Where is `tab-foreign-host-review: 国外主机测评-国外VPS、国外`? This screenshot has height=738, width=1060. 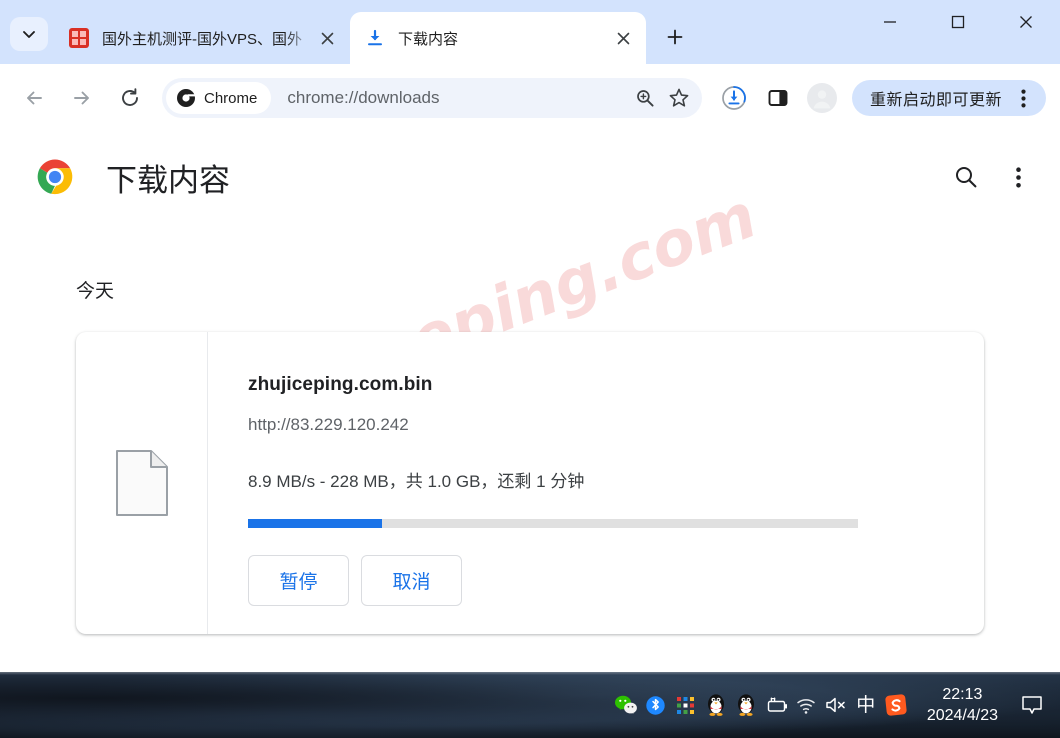 tab-foreign-host-review: 国外主机测评-国外VPS、国外 is located at coordinates (202, 38).